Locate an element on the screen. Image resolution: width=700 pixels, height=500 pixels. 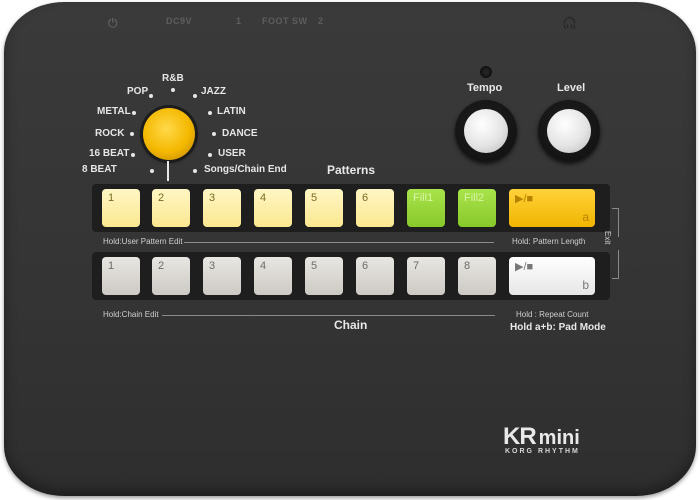
pattern-pad-2: 2 is located at coordinates (171, 208).